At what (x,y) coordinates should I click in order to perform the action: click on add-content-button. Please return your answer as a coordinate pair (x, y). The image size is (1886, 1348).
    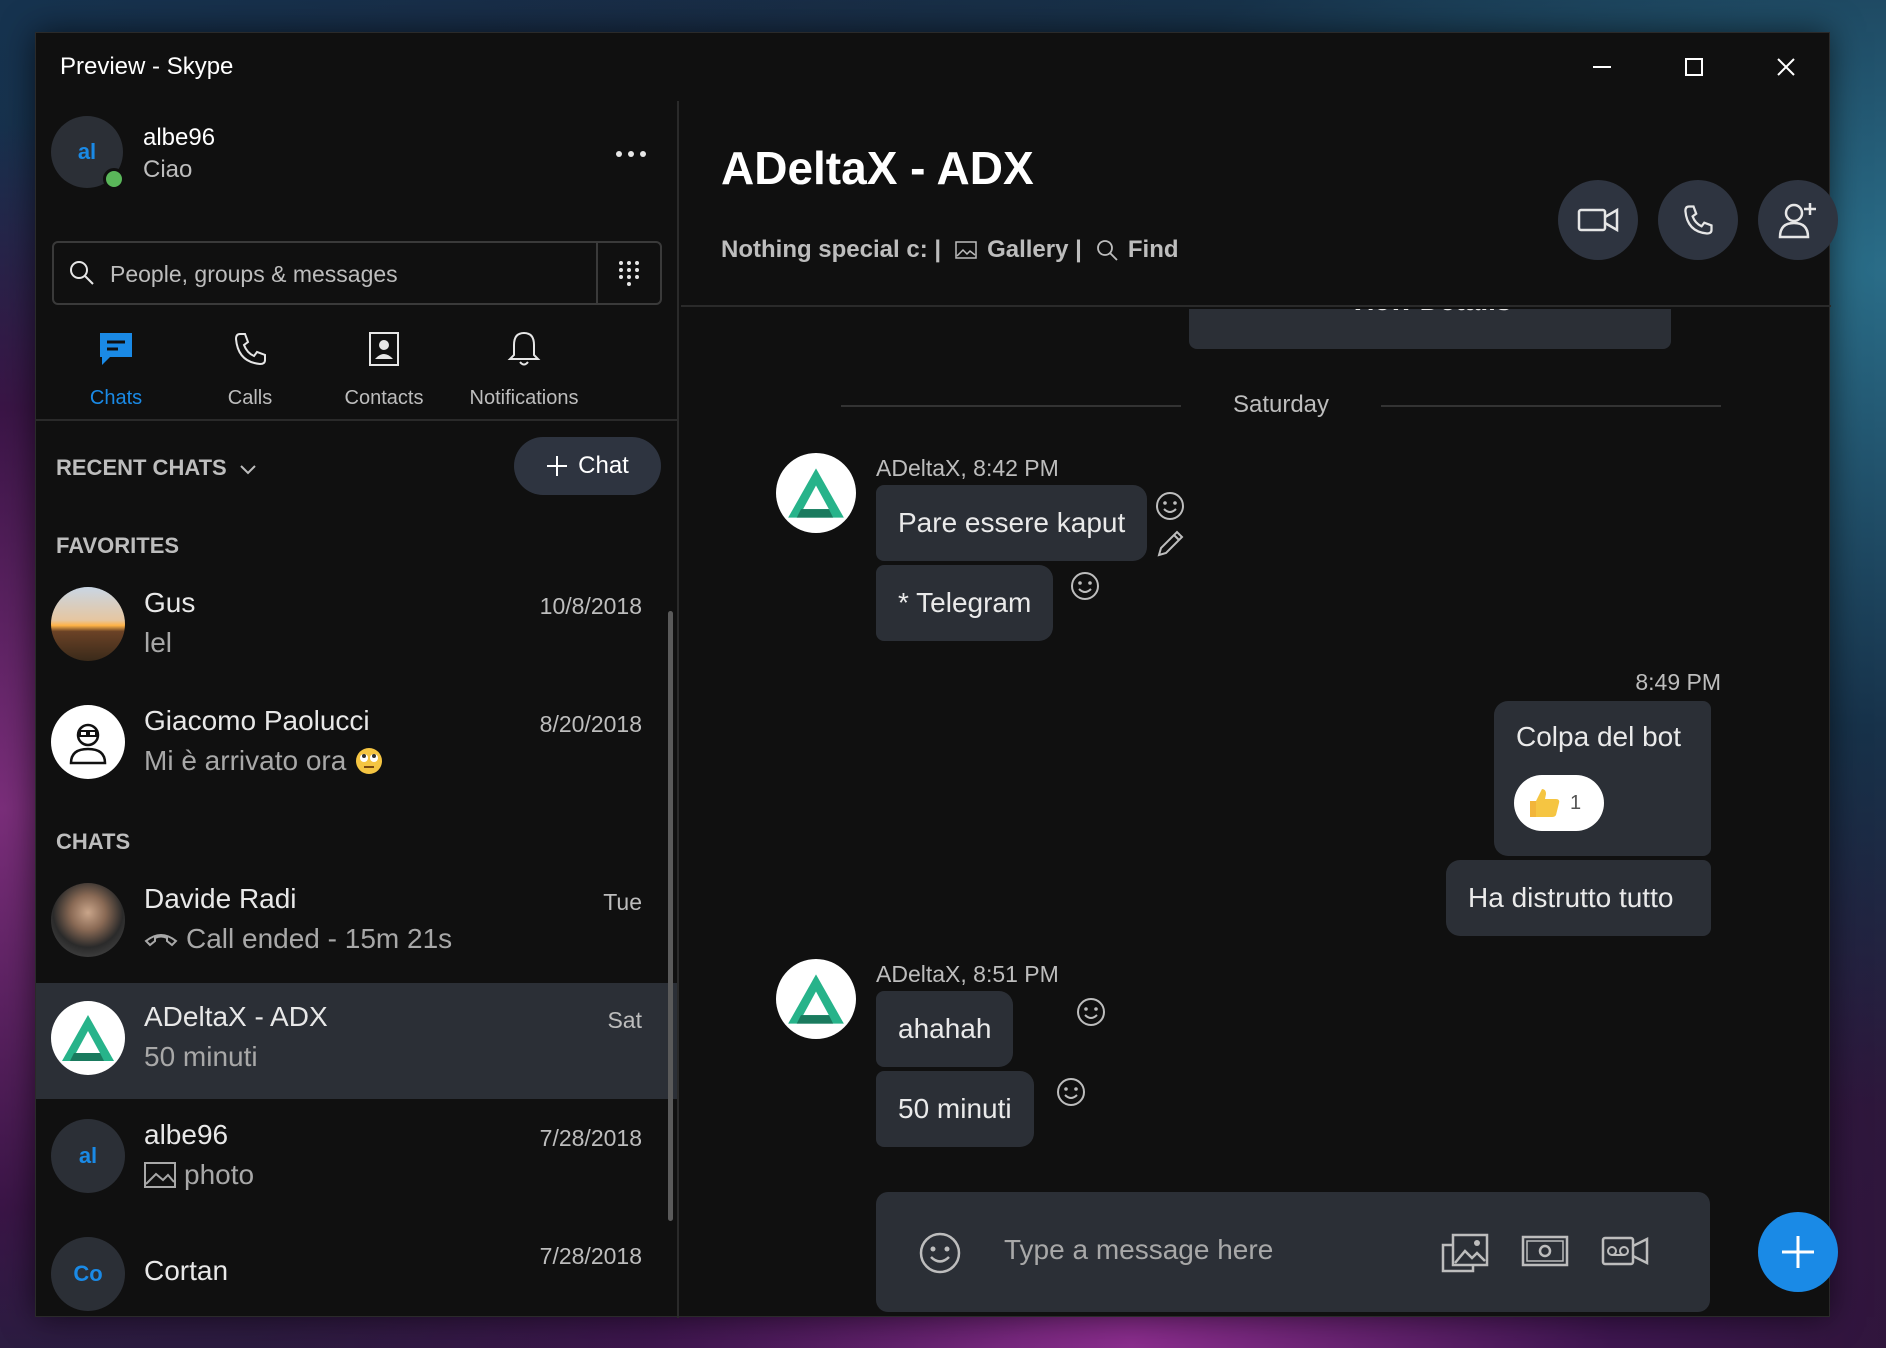
    Looking at the image, I should click on (1798, 1252).